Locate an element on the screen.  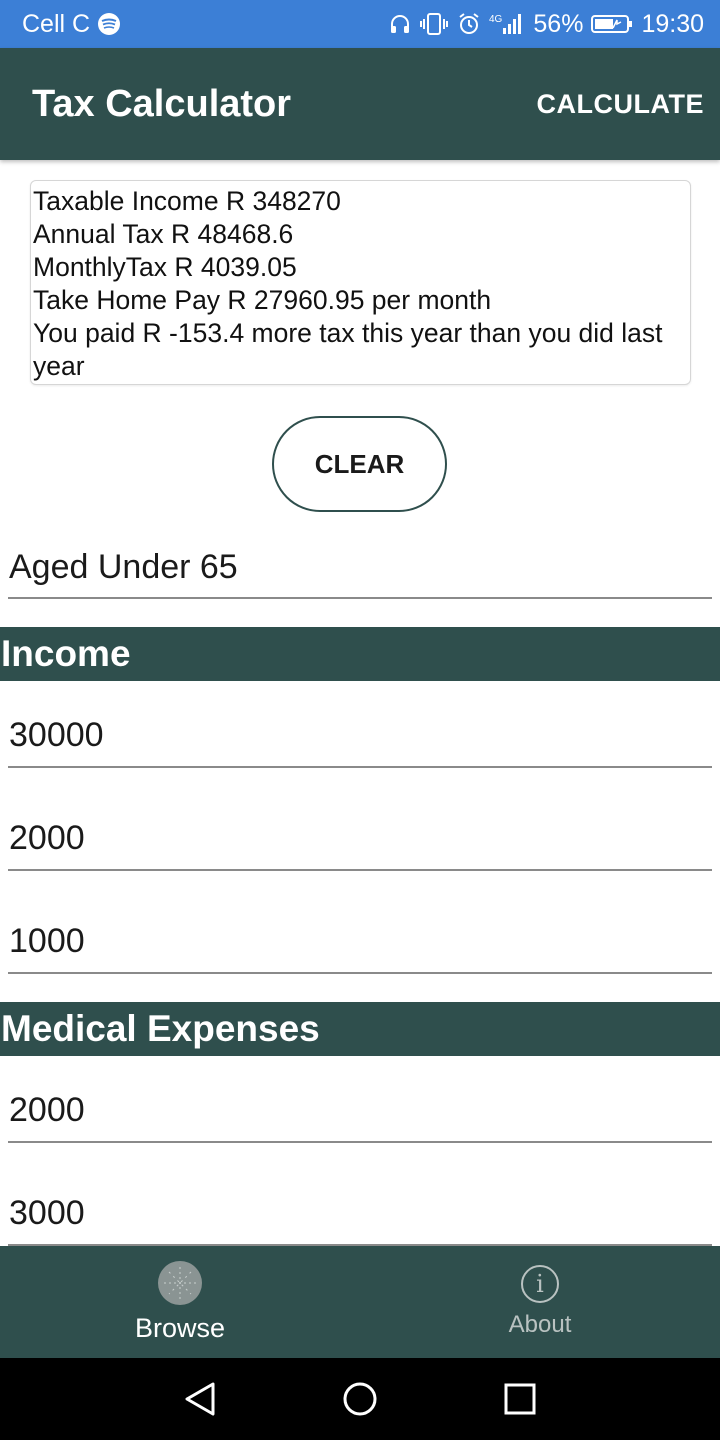
info-icon: i is located at coordinates (540, 1284).